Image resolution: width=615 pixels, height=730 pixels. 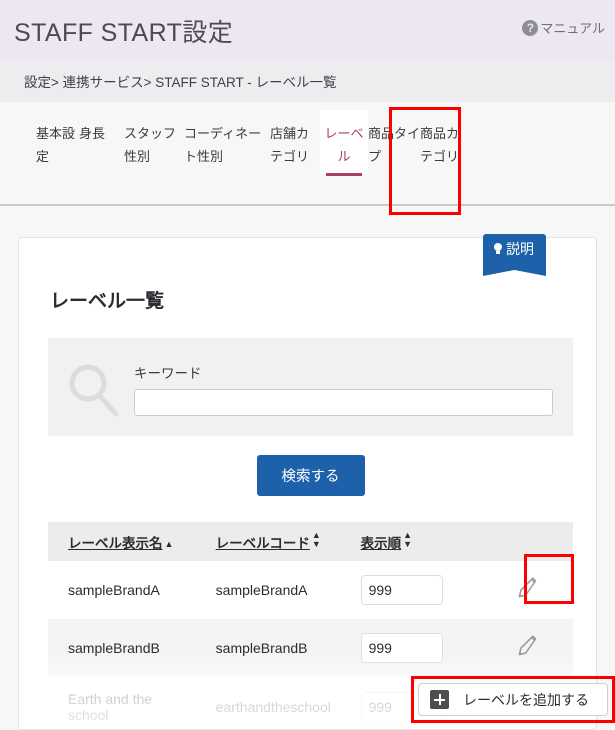 I want to click on tab-label: 身長, so click(x=92, y=133).